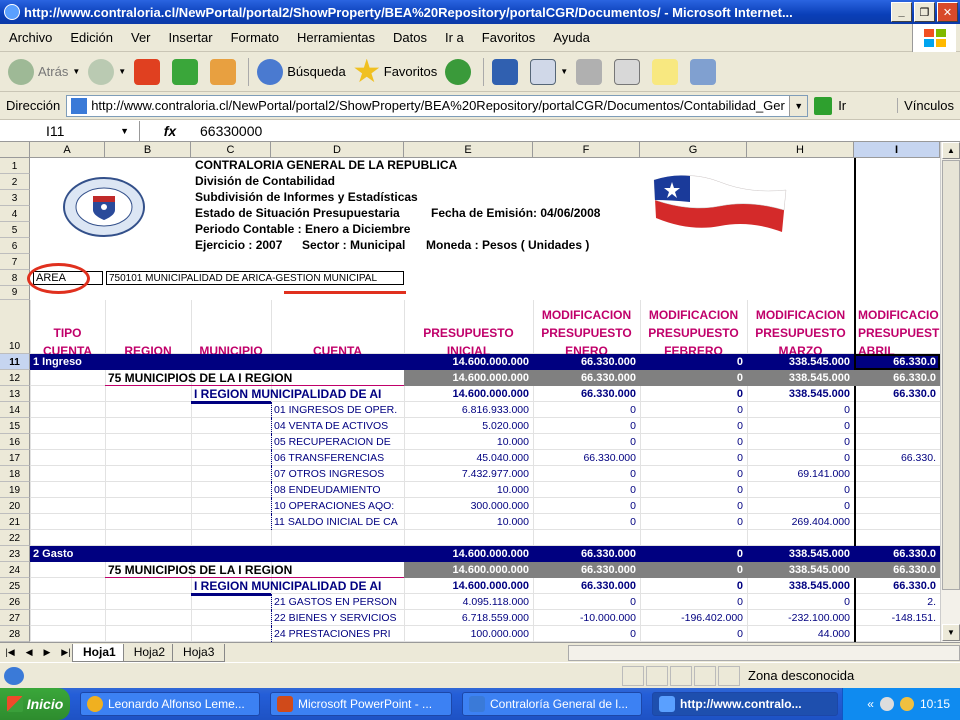 This screenshot has width=960, height=720. I want to click on cell-h15: 0, so click(800, 426).